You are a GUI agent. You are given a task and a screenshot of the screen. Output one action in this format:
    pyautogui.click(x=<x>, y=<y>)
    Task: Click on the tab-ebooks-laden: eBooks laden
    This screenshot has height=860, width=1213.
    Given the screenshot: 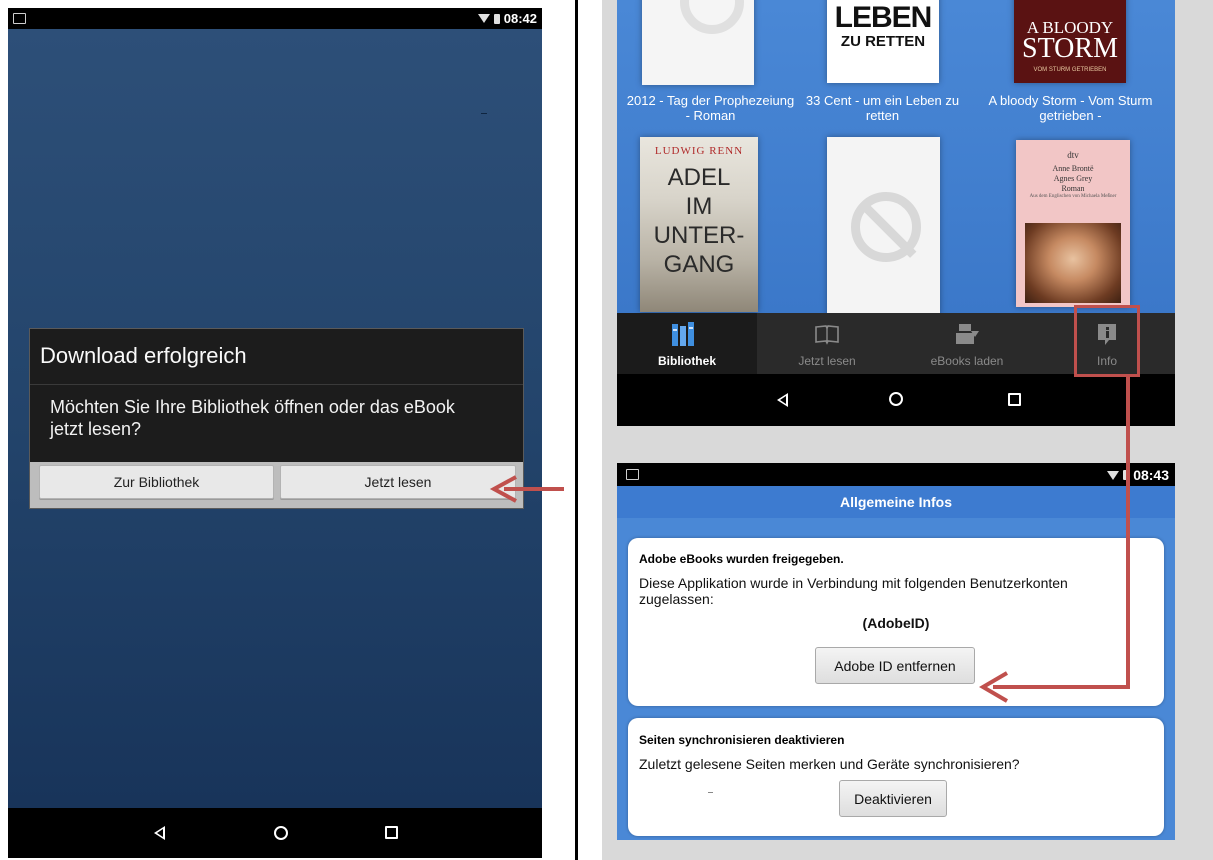 What is the action you would take?
    pyautogui.click(x=967, y=343)
    